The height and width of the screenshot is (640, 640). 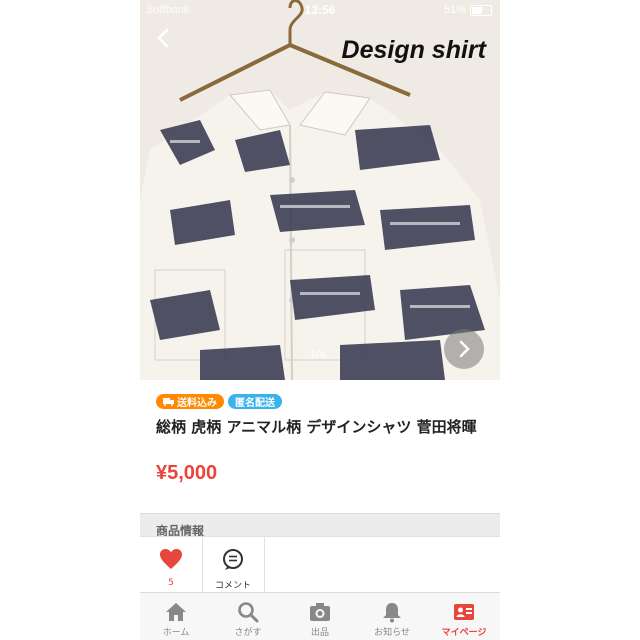 I want to click on tab-label-home: ホーム, so click(x=176, y=633).